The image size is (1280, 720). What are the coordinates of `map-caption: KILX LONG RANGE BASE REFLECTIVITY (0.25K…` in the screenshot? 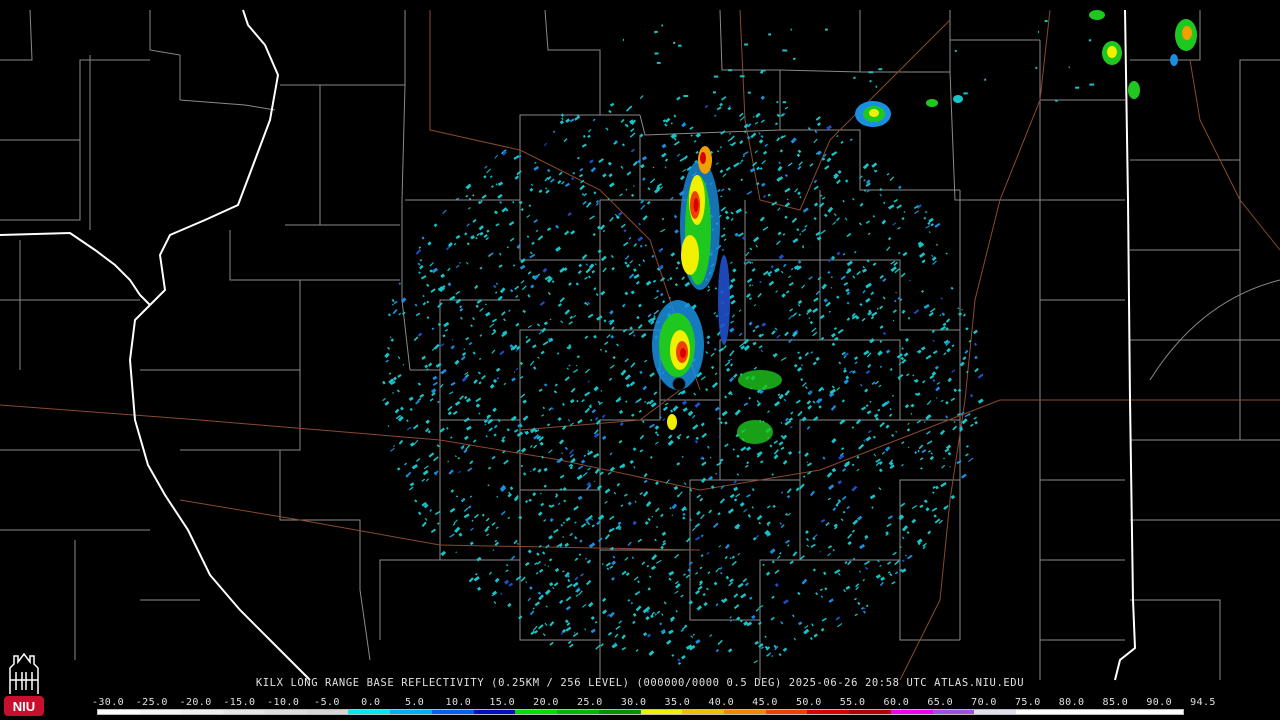 It's located at (640, 683).